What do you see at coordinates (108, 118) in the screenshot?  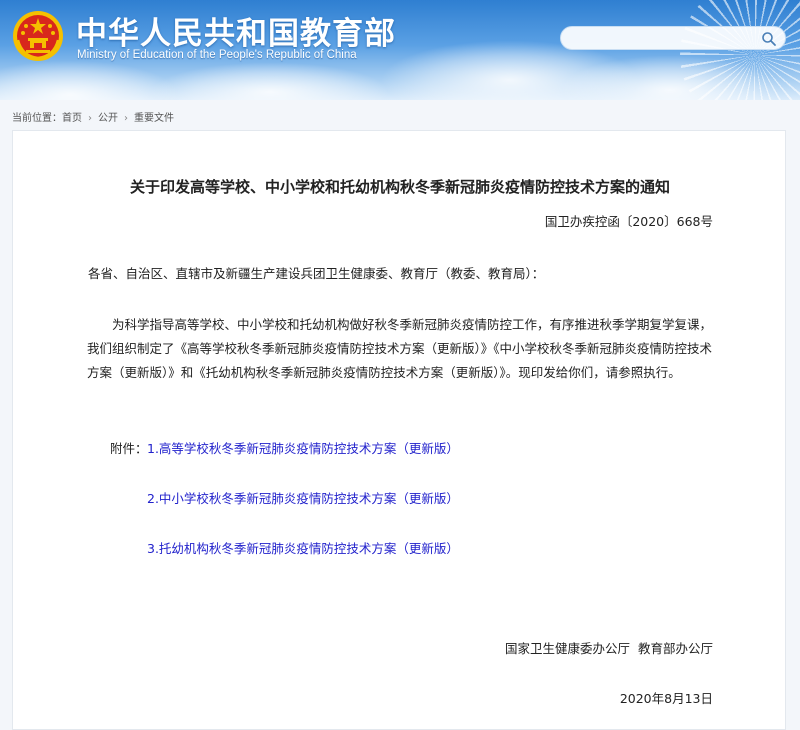 I see `breadcrumb-item-public: 公开` at bounding box center [108, 118].